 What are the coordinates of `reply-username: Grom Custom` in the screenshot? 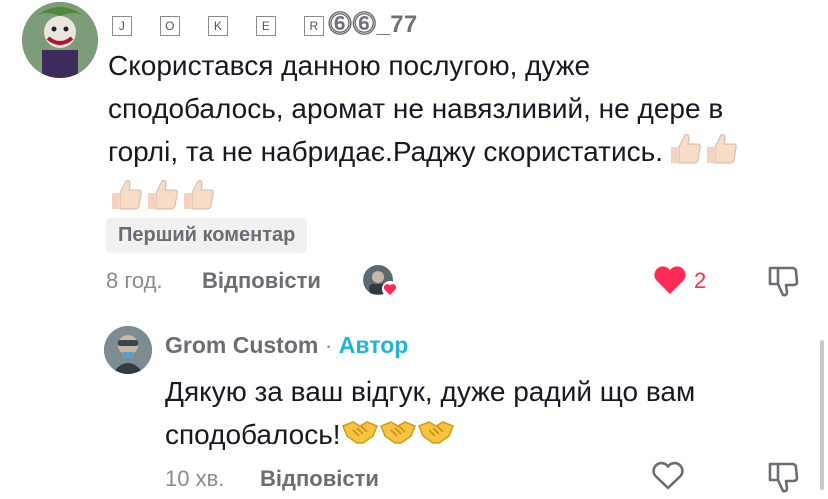 It's located at (241, 345).